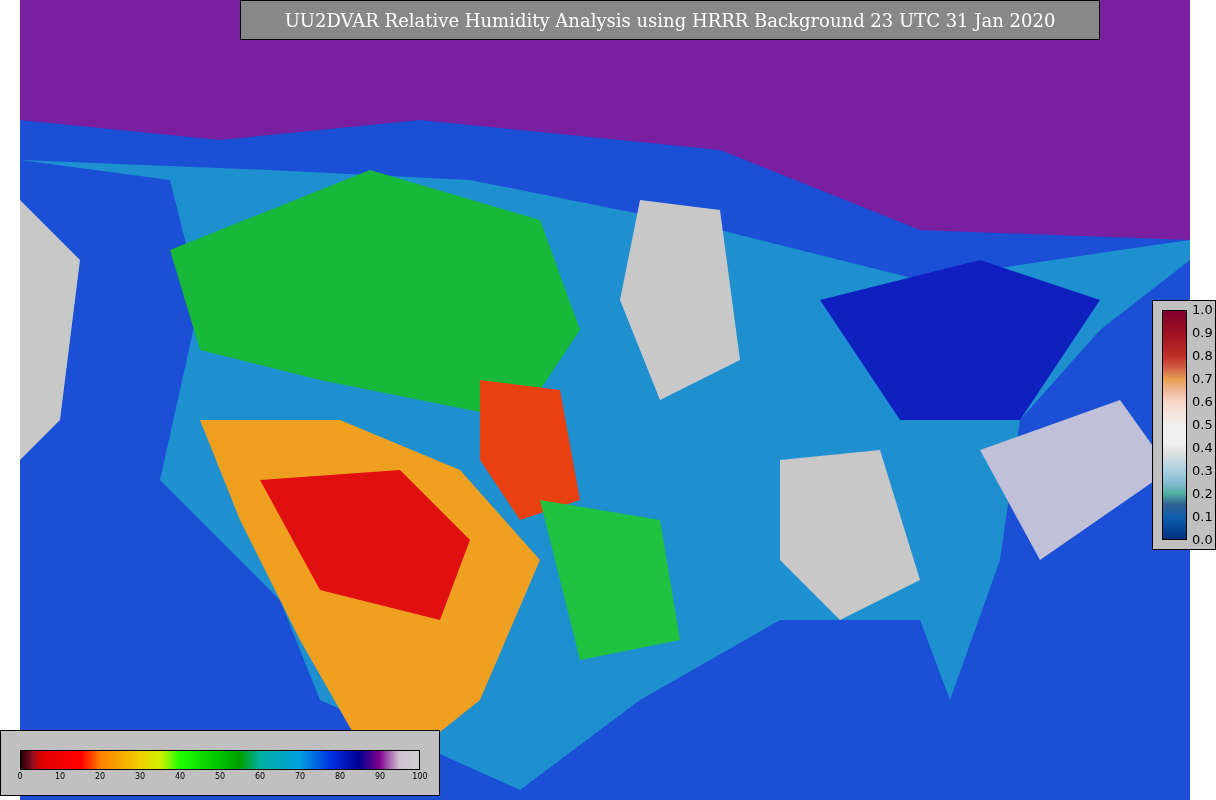 This screenshot has width=1216, height=800. I want to click on colorbar-tick-label: 100, so click(420, 777).